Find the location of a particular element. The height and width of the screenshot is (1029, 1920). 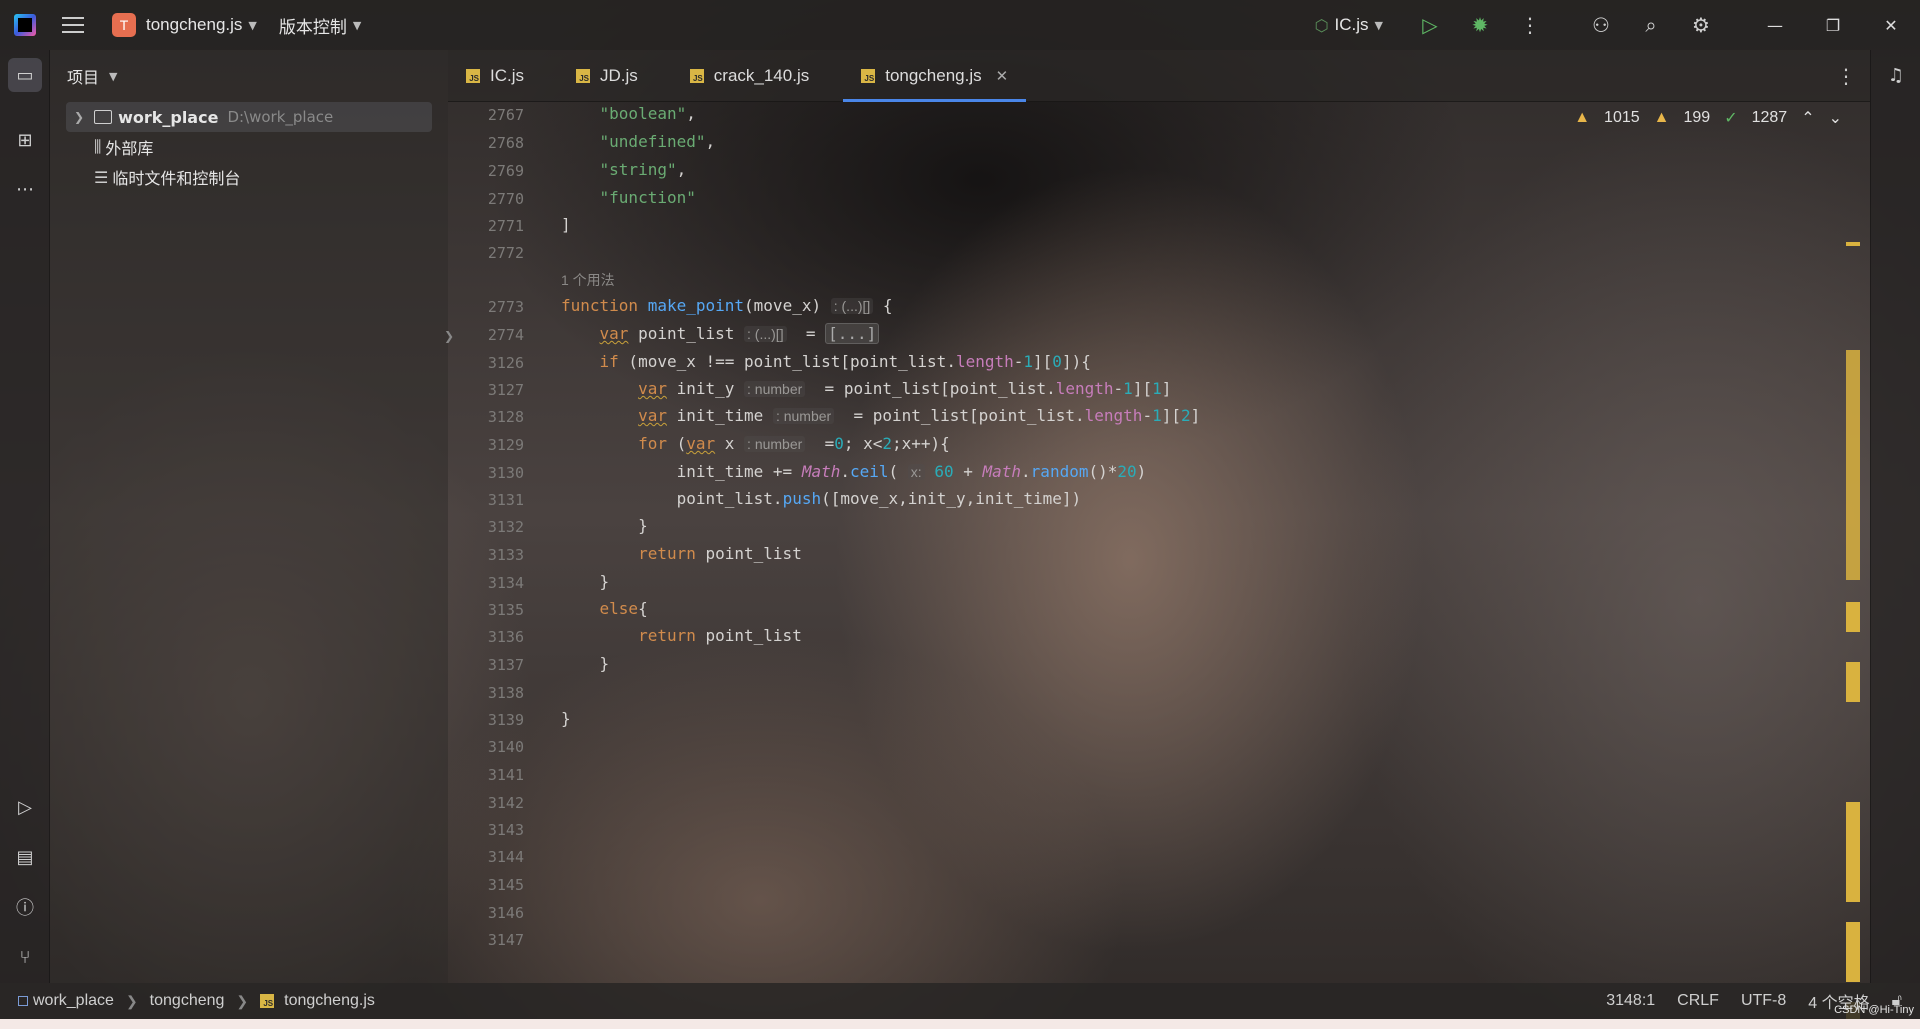

breadcrumb-item: tongcheng is located at coordinates (187, 1001).